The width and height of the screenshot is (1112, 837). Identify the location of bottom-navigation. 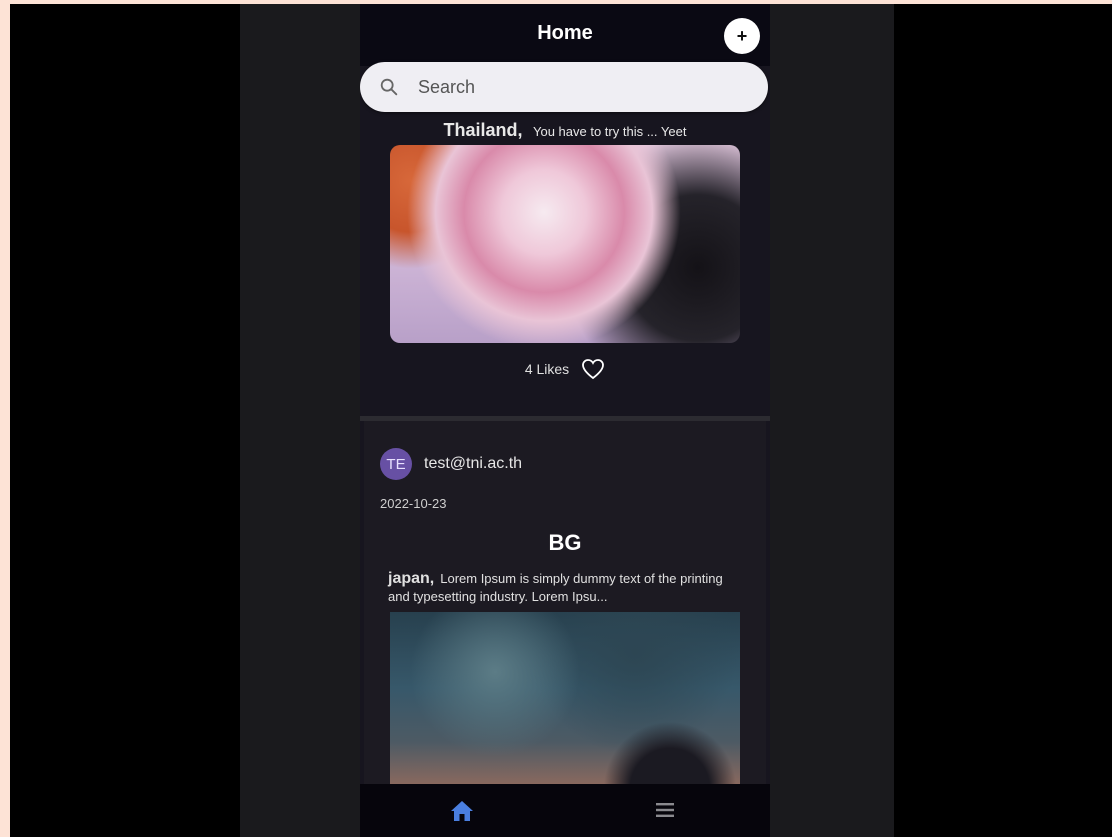
(565, 810).